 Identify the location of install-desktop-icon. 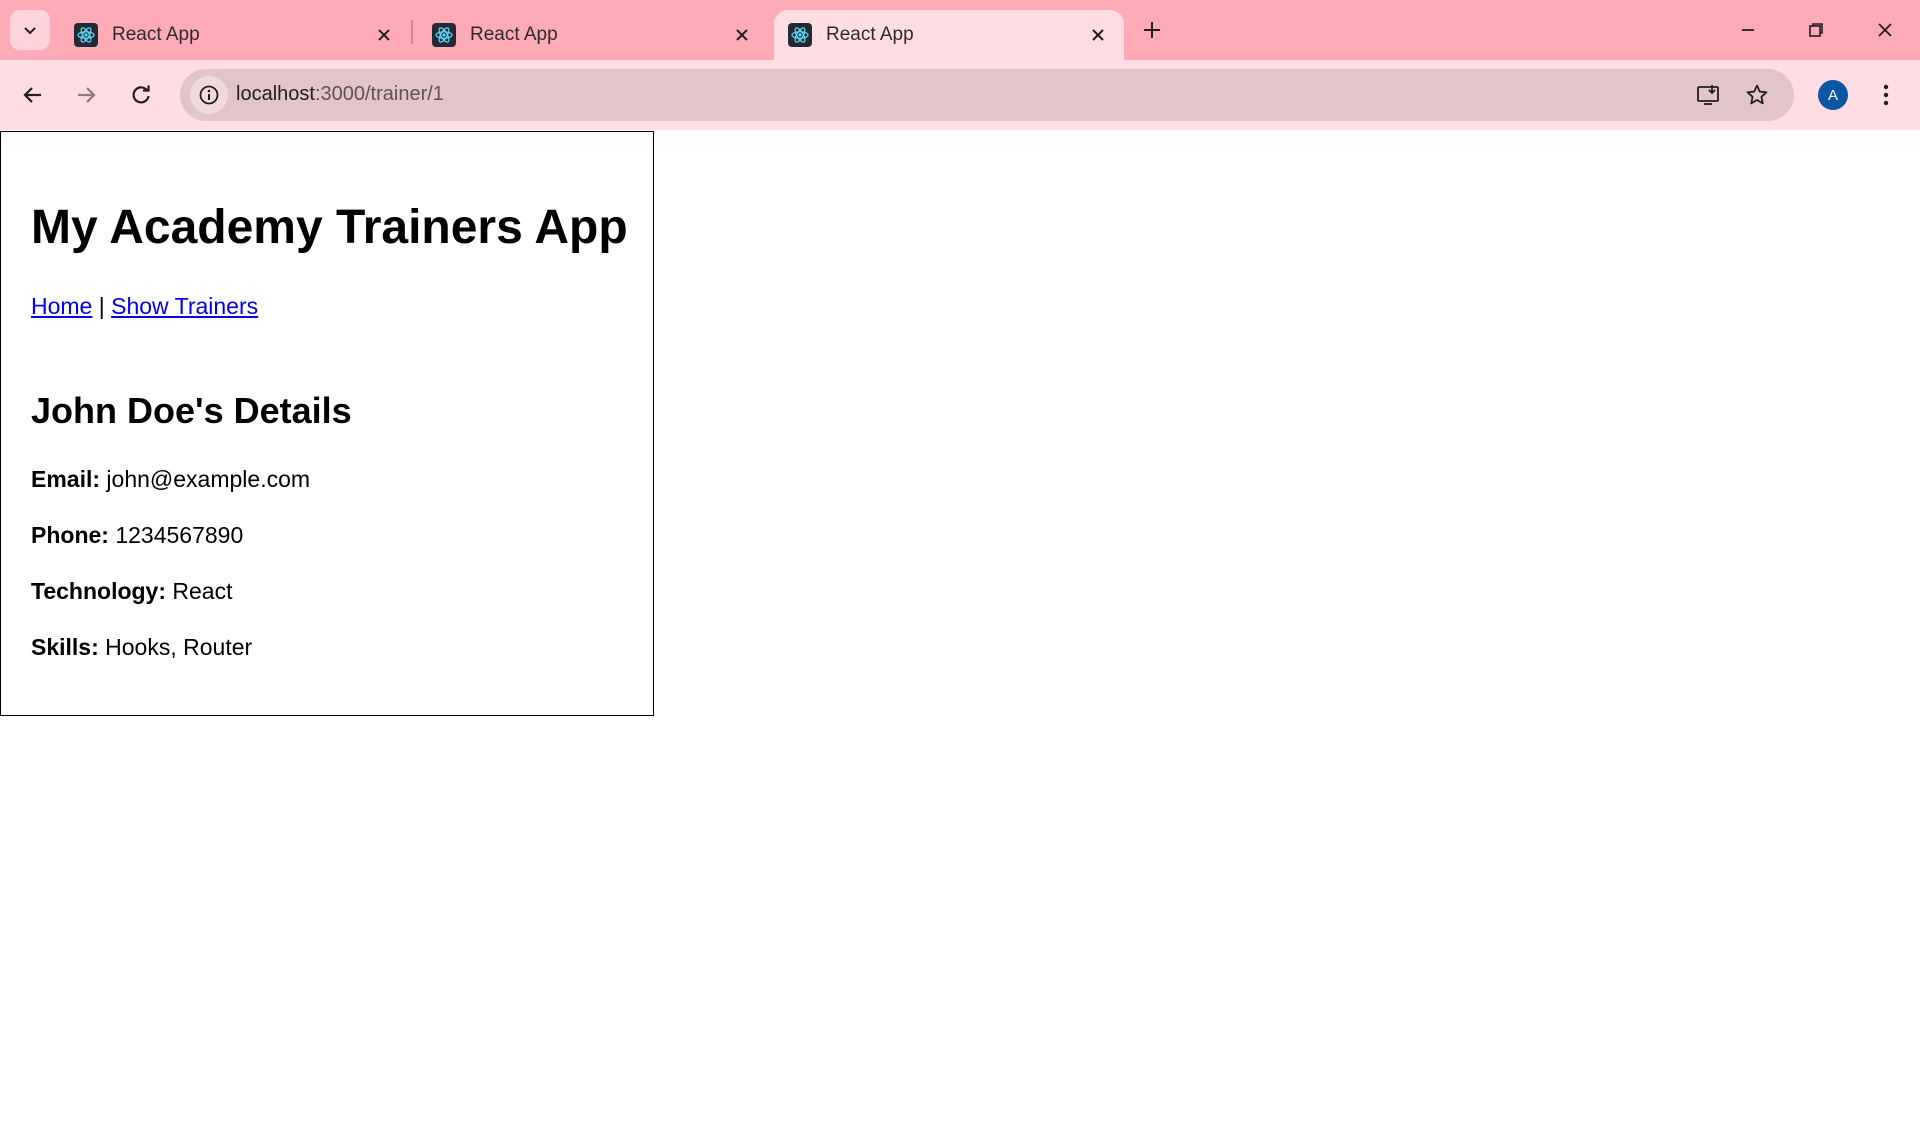
(1708, 95).